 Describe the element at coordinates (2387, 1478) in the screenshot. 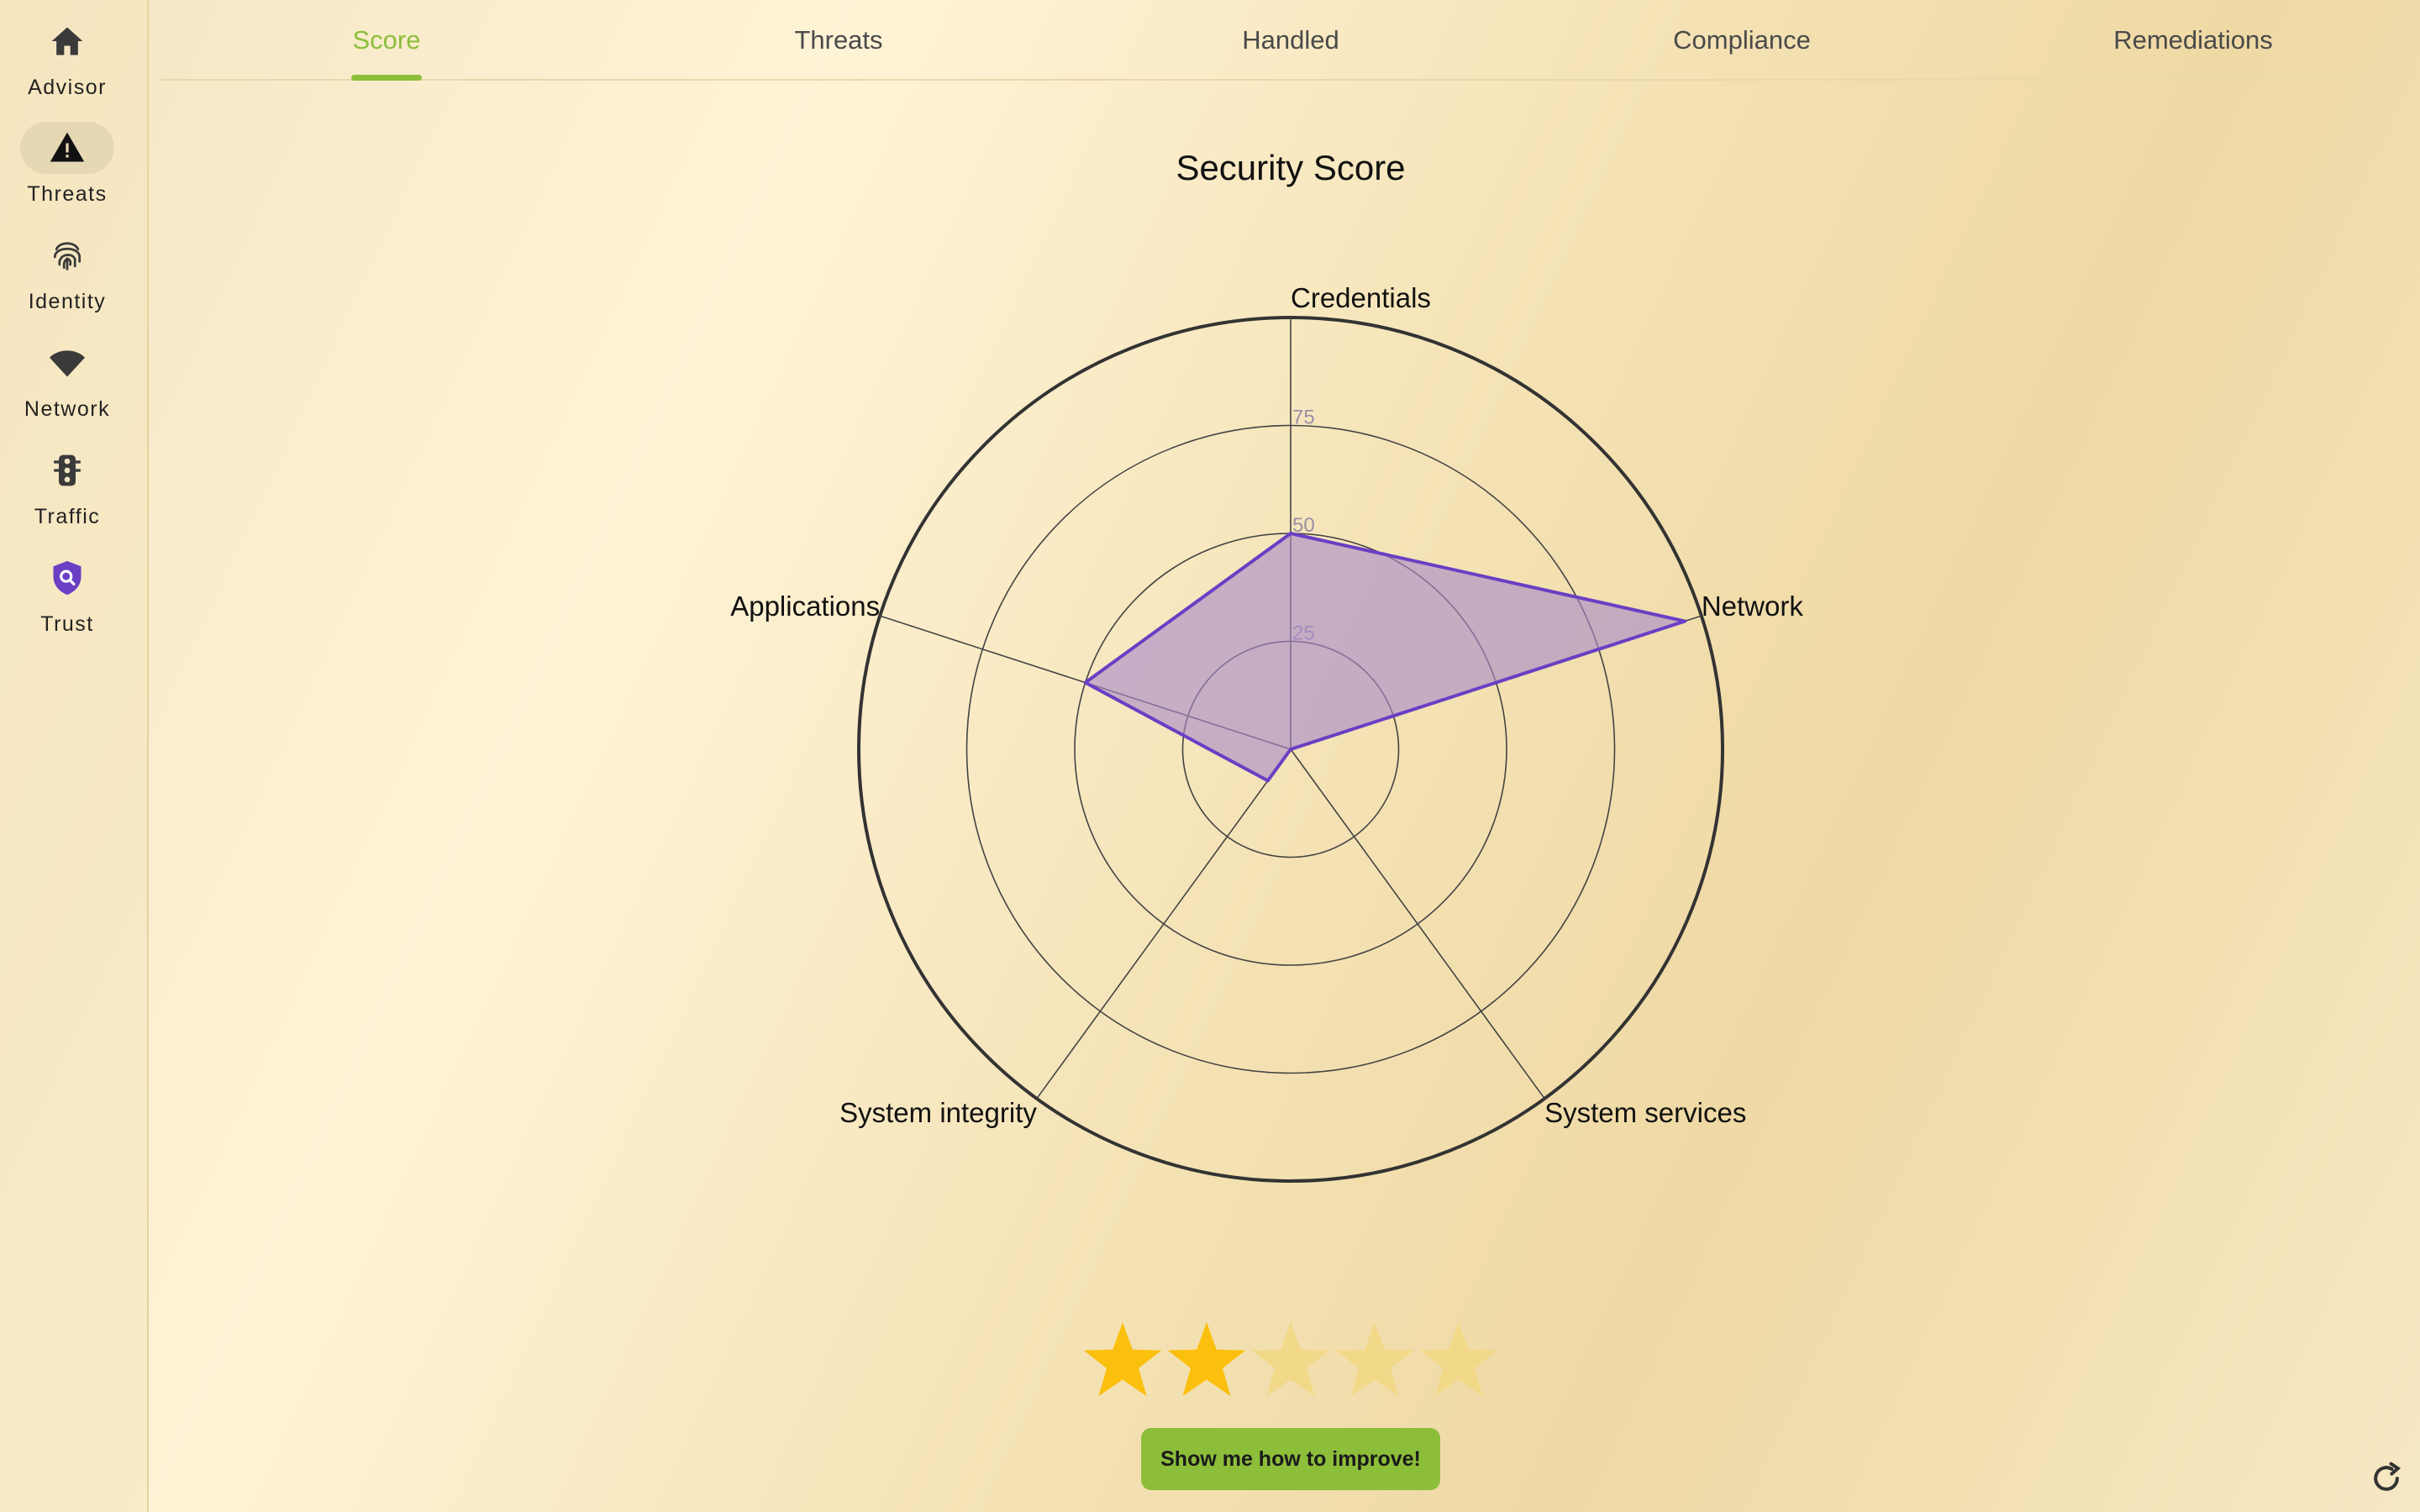

I see `refresh-icon` at that location.